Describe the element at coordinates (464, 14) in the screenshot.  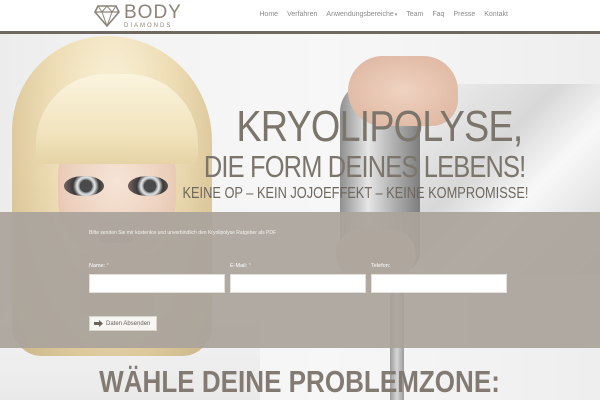
I see `nav-item-presse: Presse` at that location.